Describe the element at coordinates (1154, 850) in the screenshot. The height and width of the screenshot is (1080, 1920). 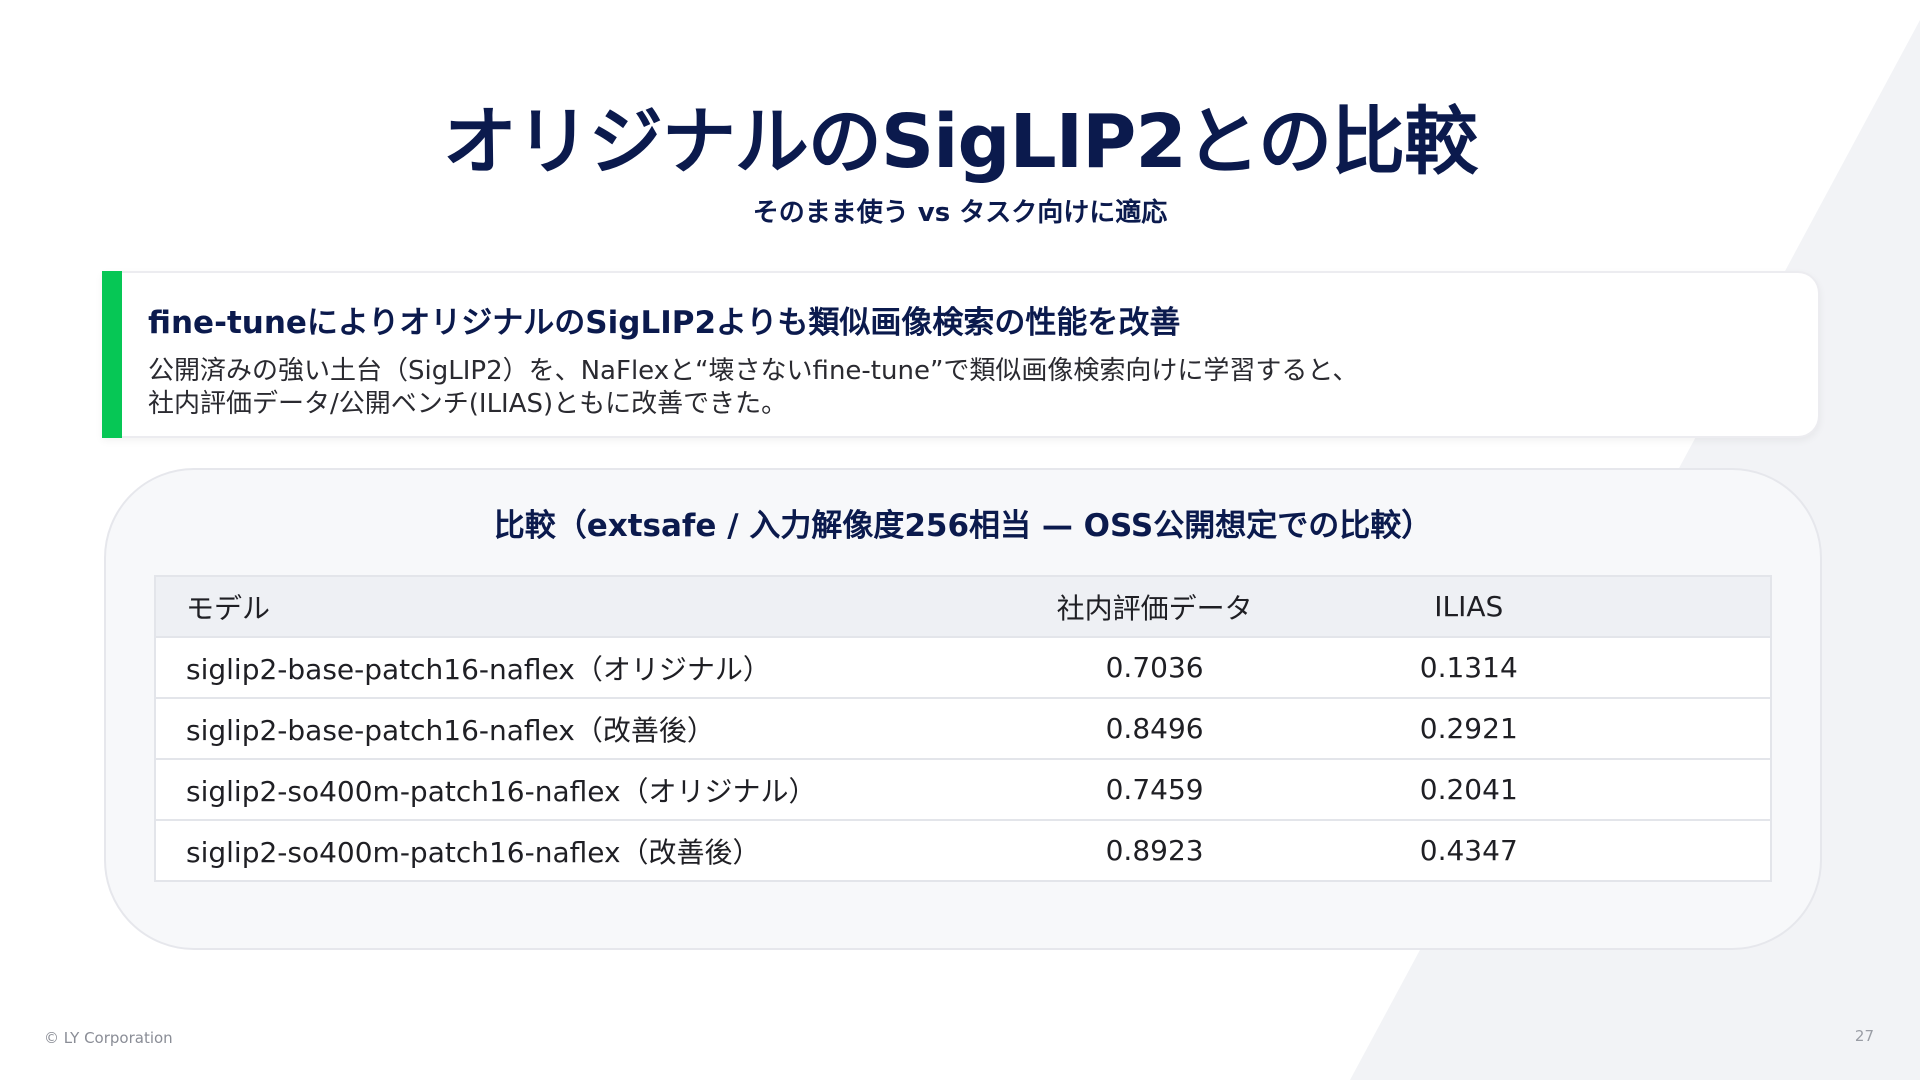
I see `internal-score-cell: 0.8923` at that location.